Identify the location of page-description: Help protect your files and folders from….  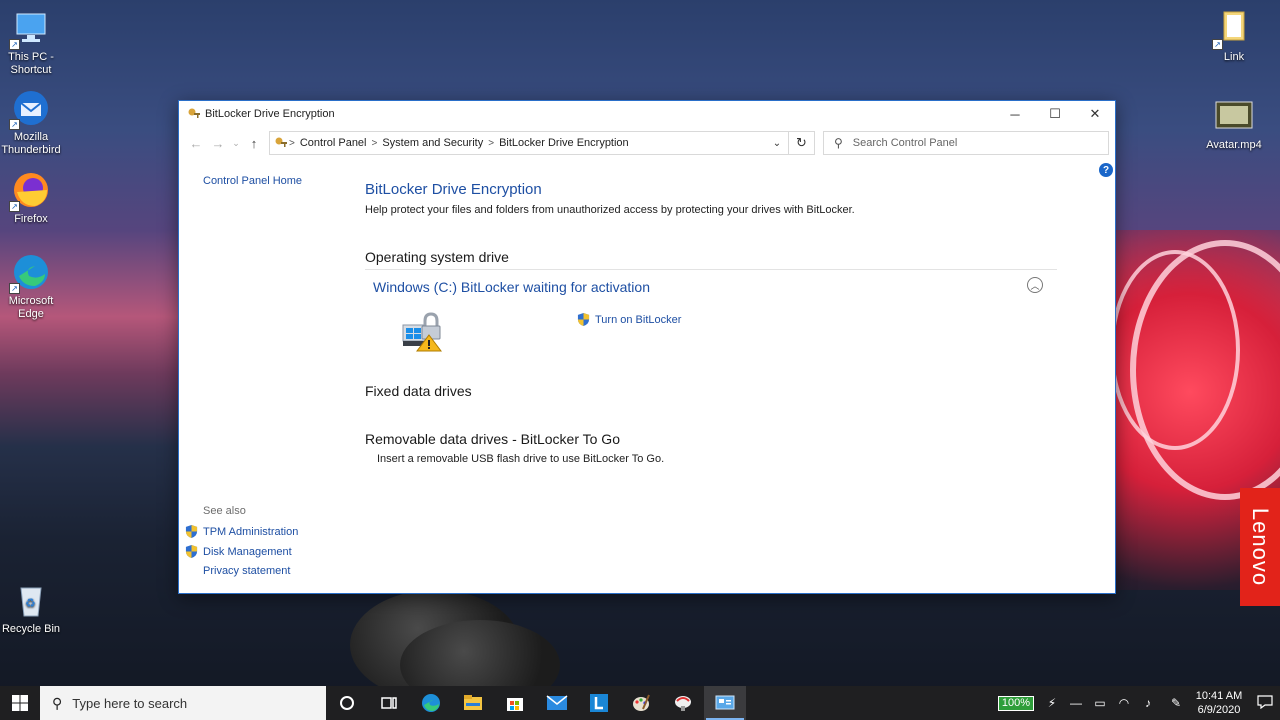
(610, 210).